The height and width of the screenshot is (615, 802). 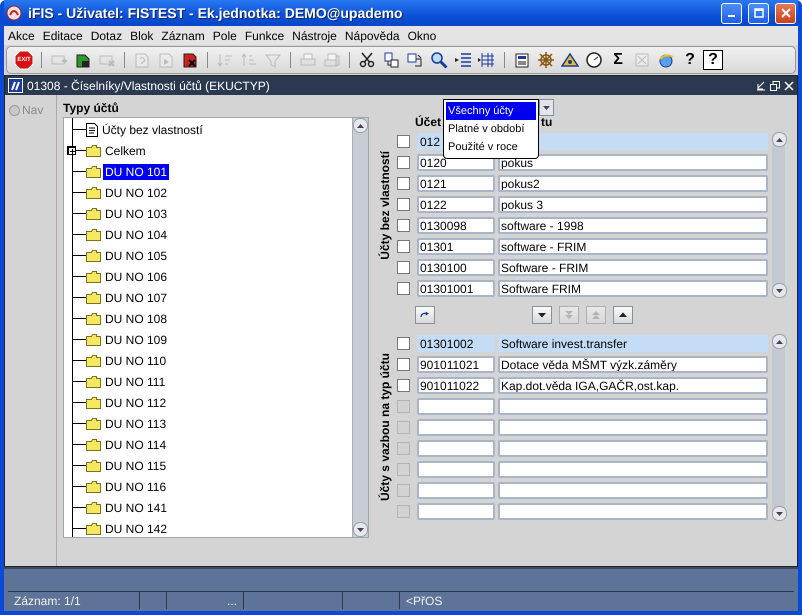 I want to click on input-field: pokus2, so click(x=633, y=183).